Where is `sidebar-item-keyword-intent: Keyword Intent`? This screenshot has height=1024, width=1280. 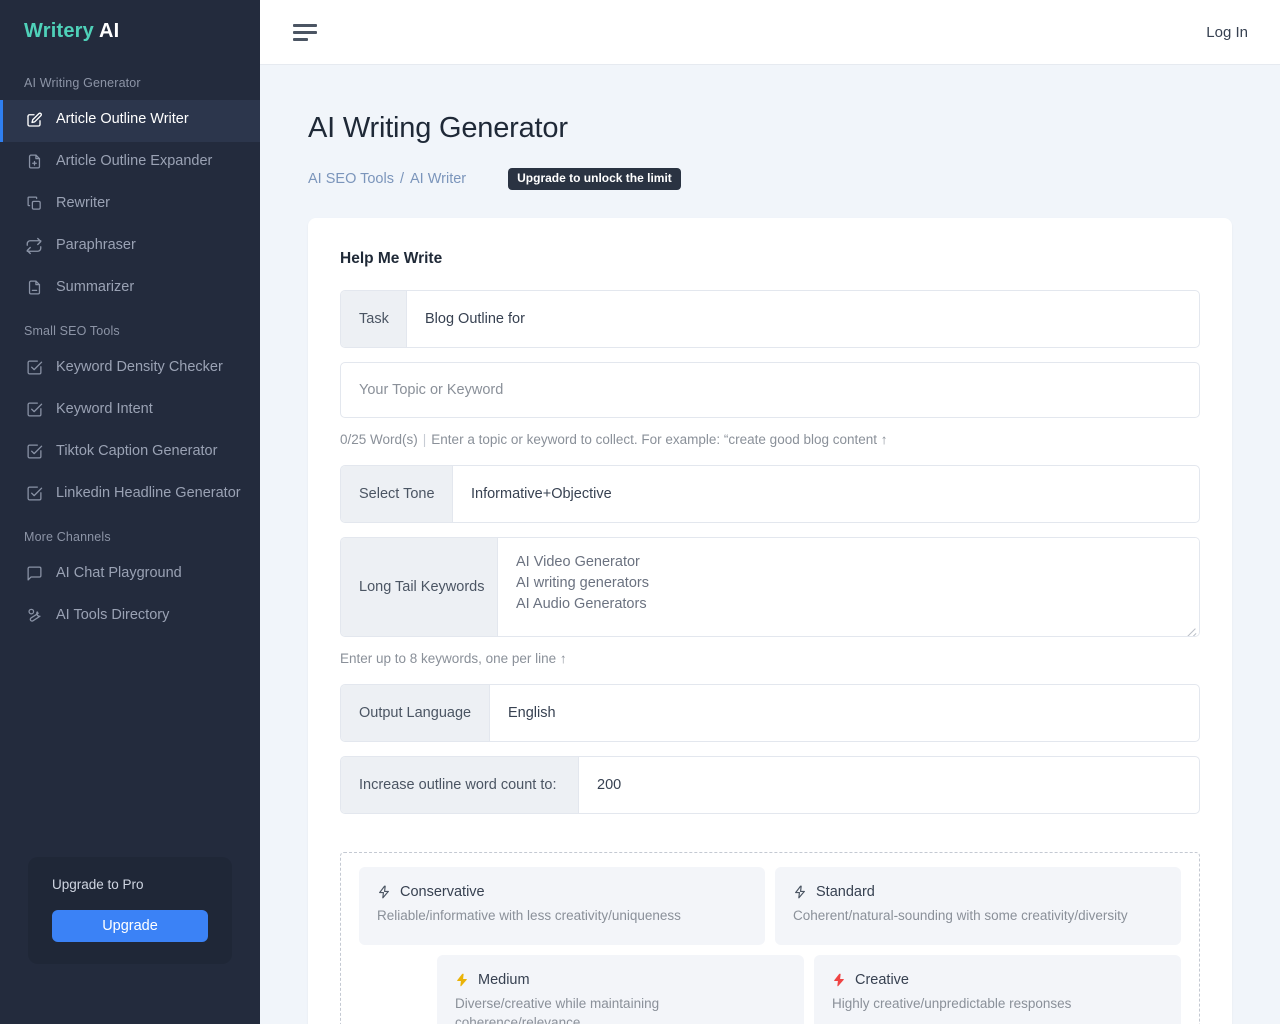 sidebar-item-keyword-intent: Keyword Intent is located at coordinates (130, 411).